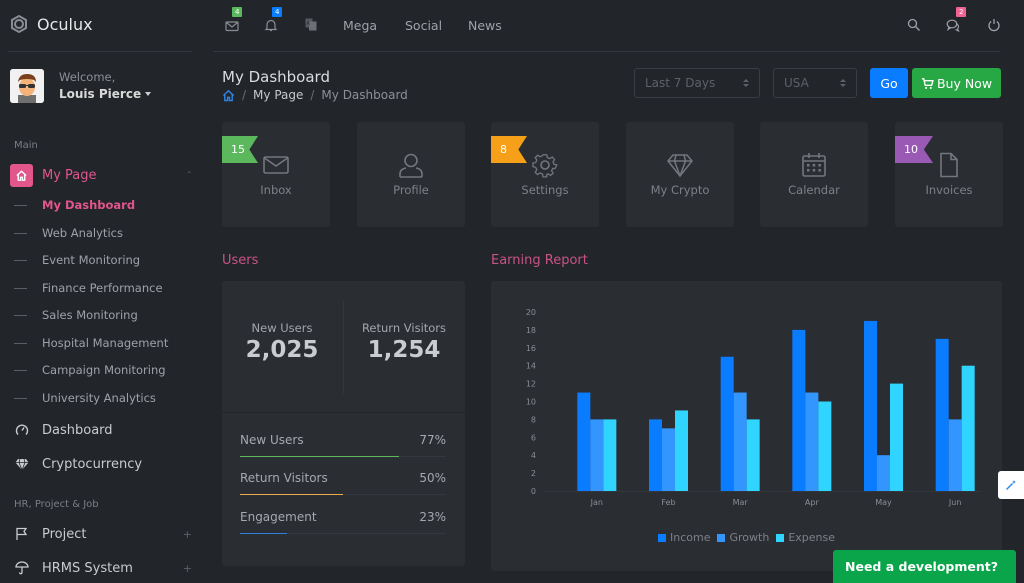  I want to click on tile-calendar: Calendar, so click(814, 174).